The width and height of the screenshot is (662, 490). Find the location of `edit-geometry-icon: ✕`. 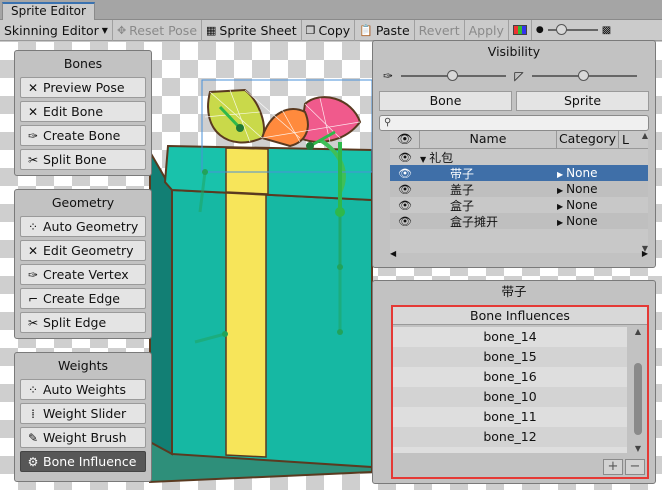

edit-geometry-icon: ✕ is located at coordinates (33, 250).